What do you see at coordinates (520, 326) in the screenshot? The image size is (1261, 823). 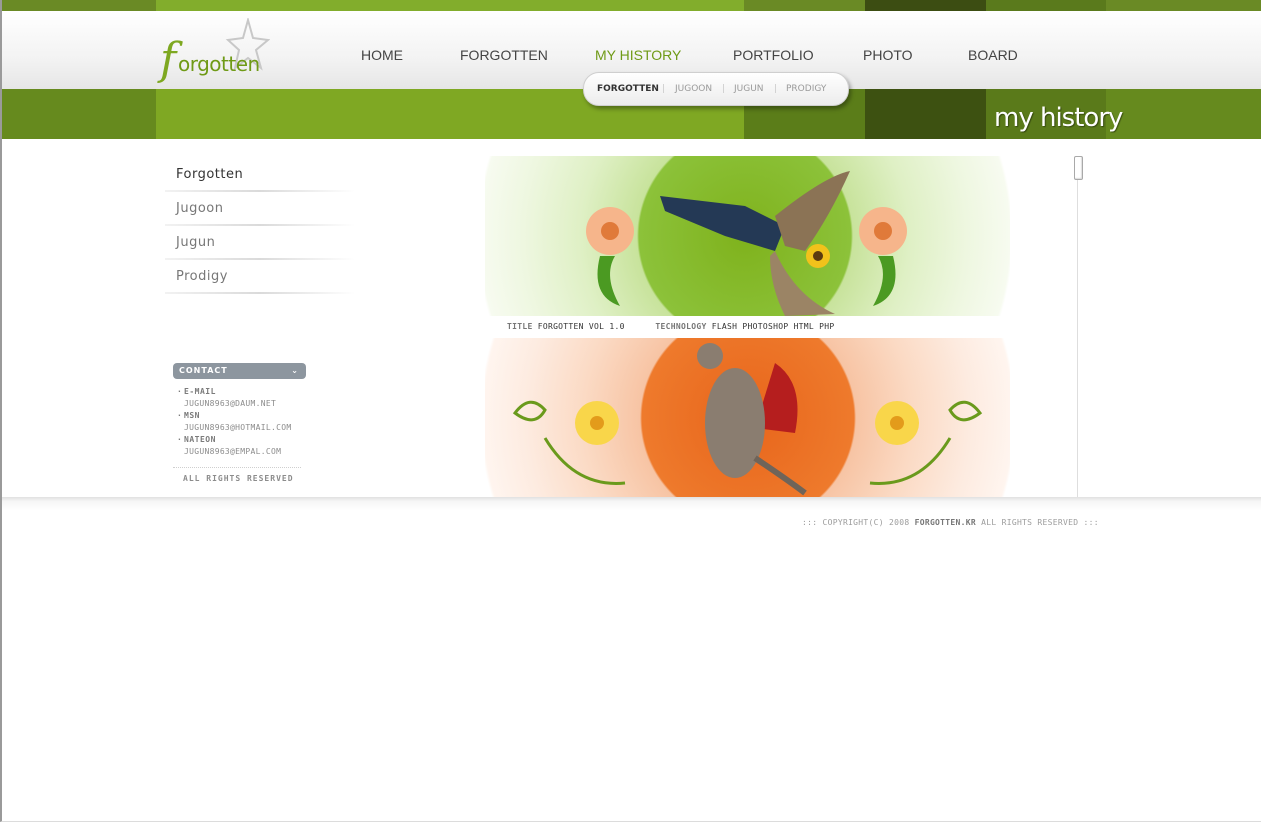 I see `title-label: TITLE` at bounding box center [520, 326].